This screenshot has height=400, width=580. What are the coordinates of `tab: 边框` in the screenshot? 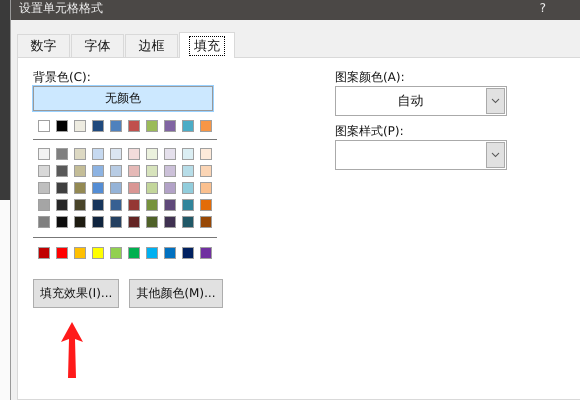 It's located at (151, 45).